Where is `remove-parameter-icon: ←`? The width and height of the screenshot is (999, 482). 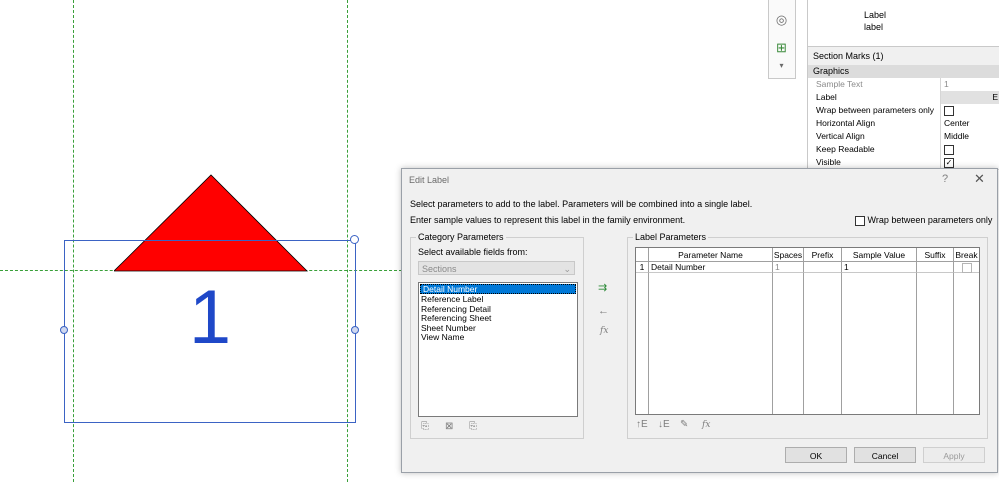
remove-parameter-icon: ← is located at coordinates (603, 311).